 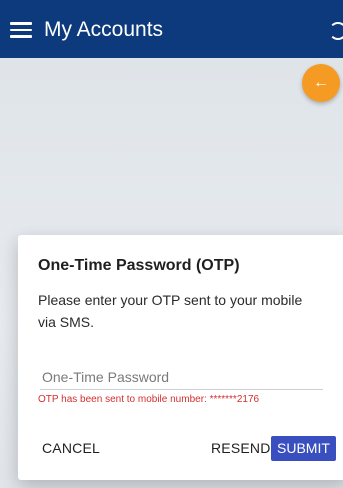 I want to click on back-fab-button: ←, so click(x=321, y=83).